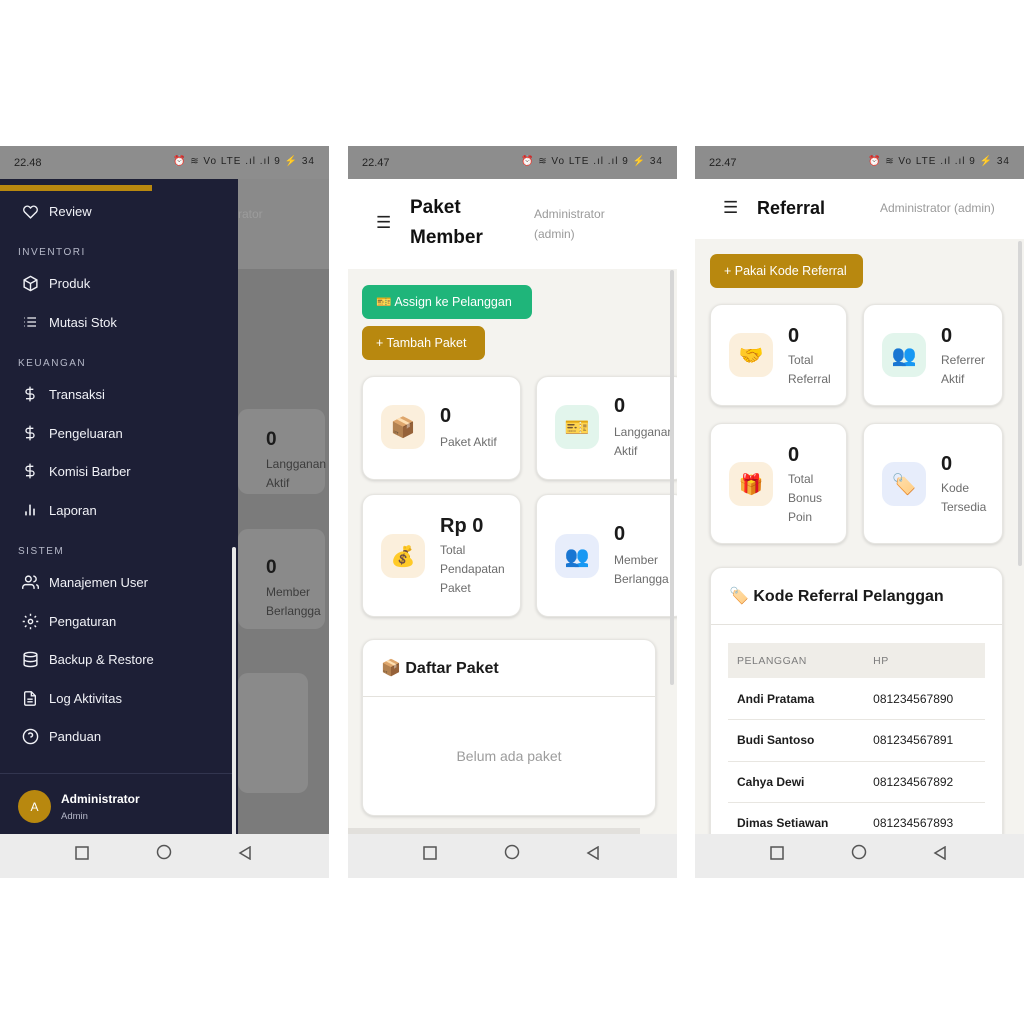 The height and width of the screenshot is (1024, 1024). What do you see at coordinates (856, 699) in the screenshot?
I see `table-row: Andi Pratama 081234567890` at bounding box center [856, 699].